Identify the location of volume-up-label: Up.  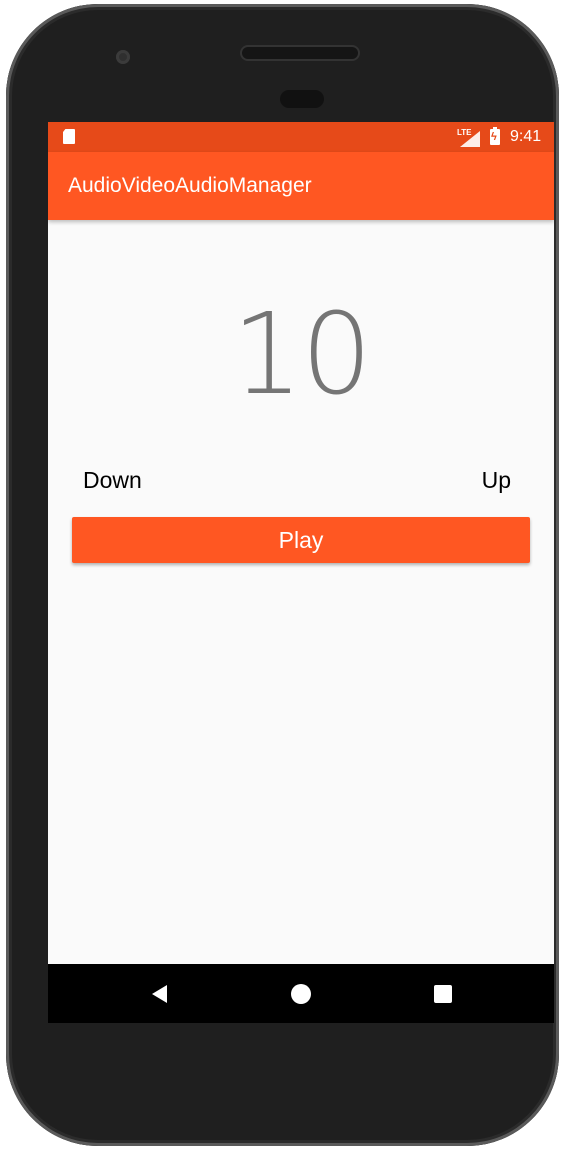
(496, 480).